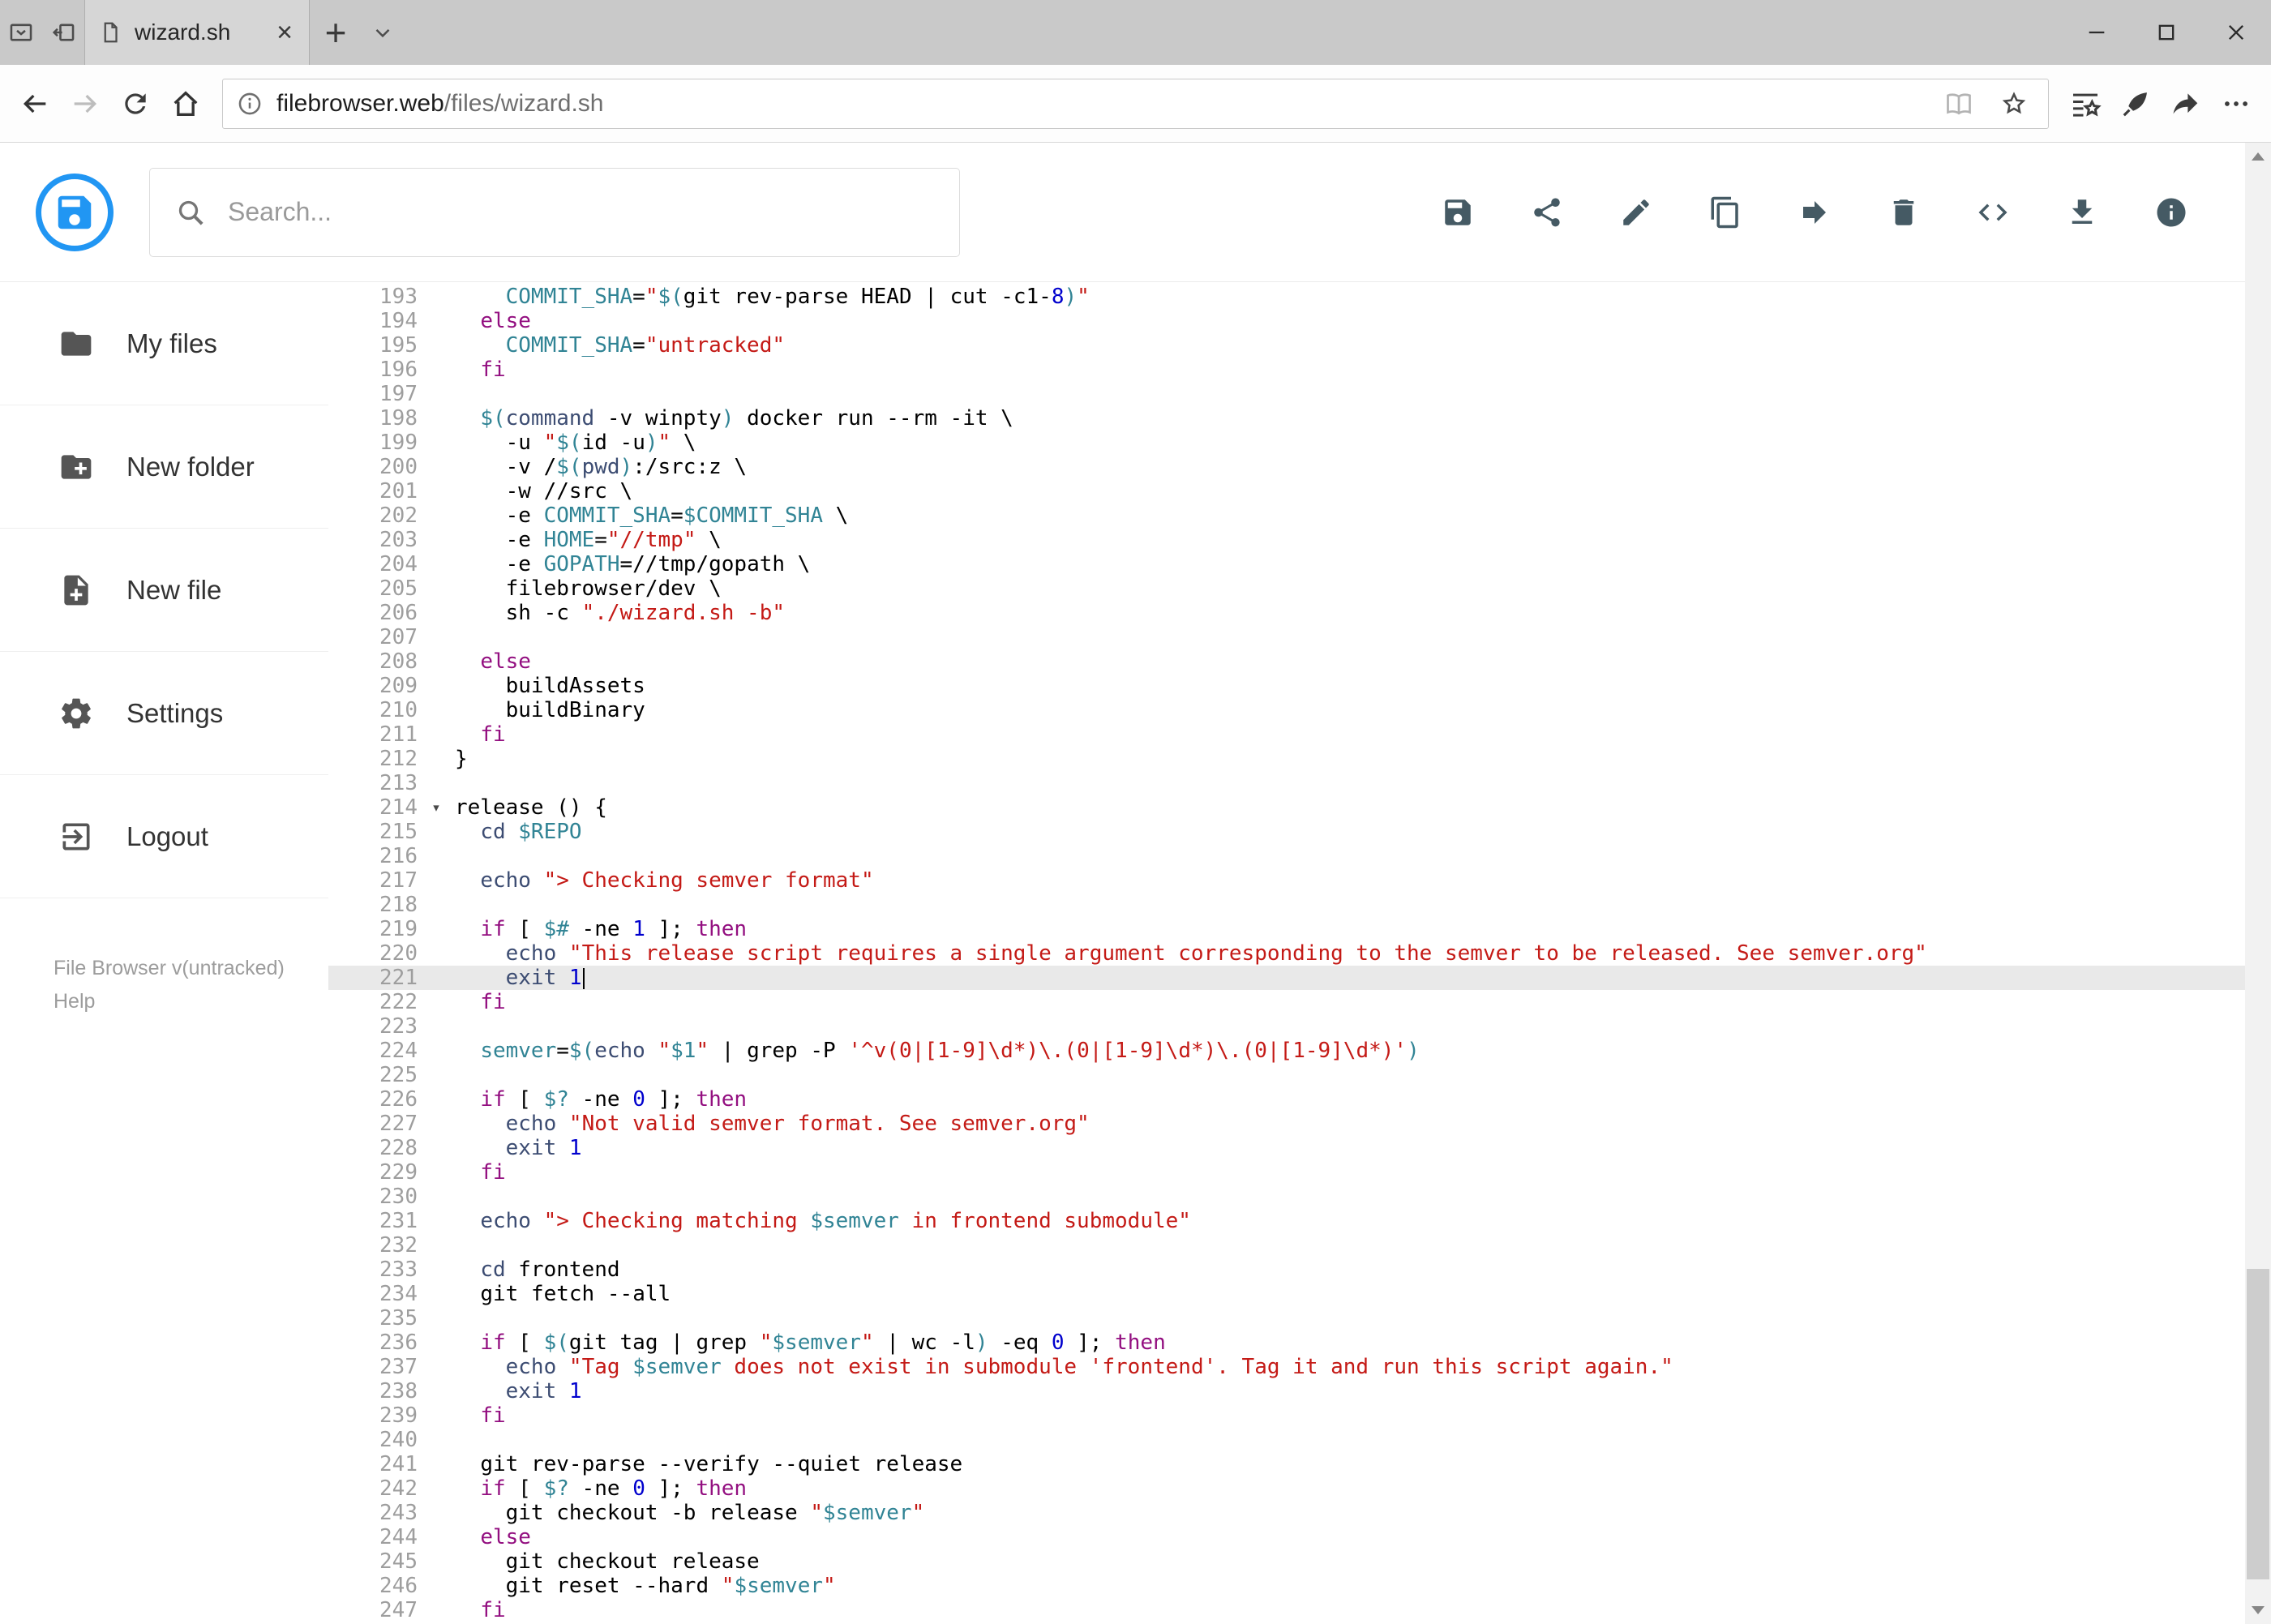 This screenshot has height=1624, width=2271. Describe the element at coordinates (1300, 929) in the screenshot. I see `code-line: 219 if [ $# -ne 1 ]; then` at that location.